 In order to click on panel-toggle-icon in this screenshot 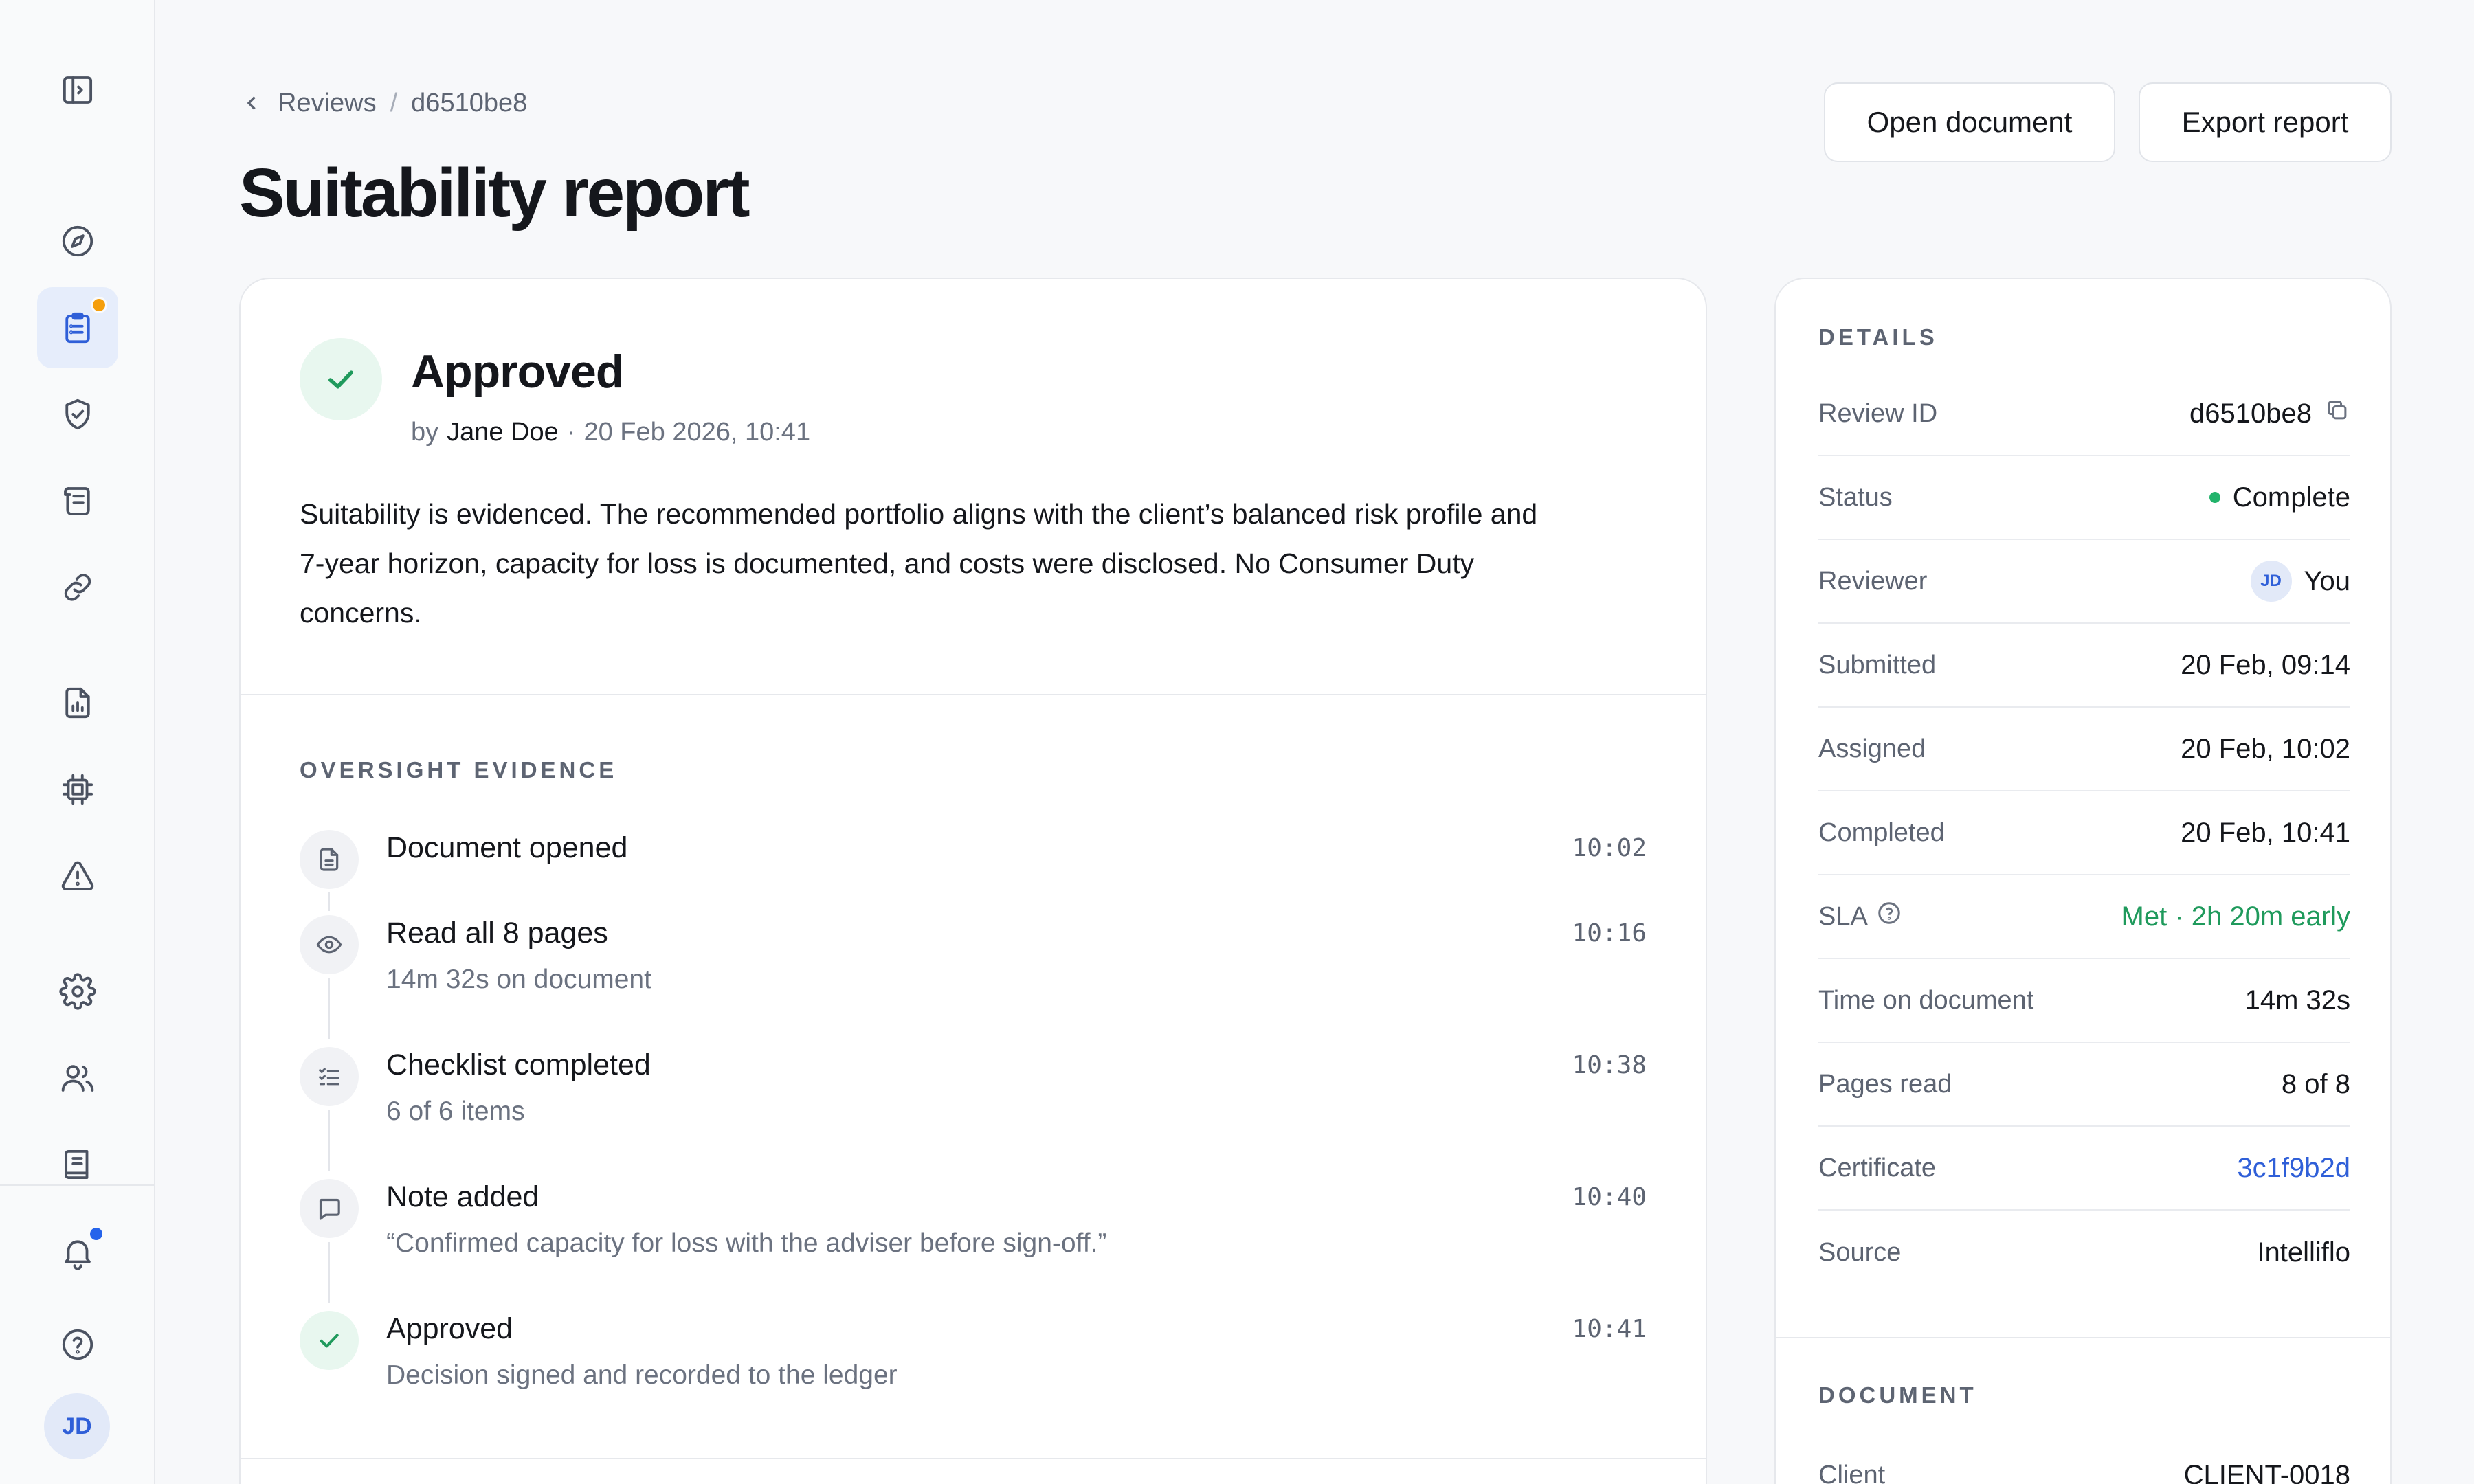, I will do `click(77, 90)`.